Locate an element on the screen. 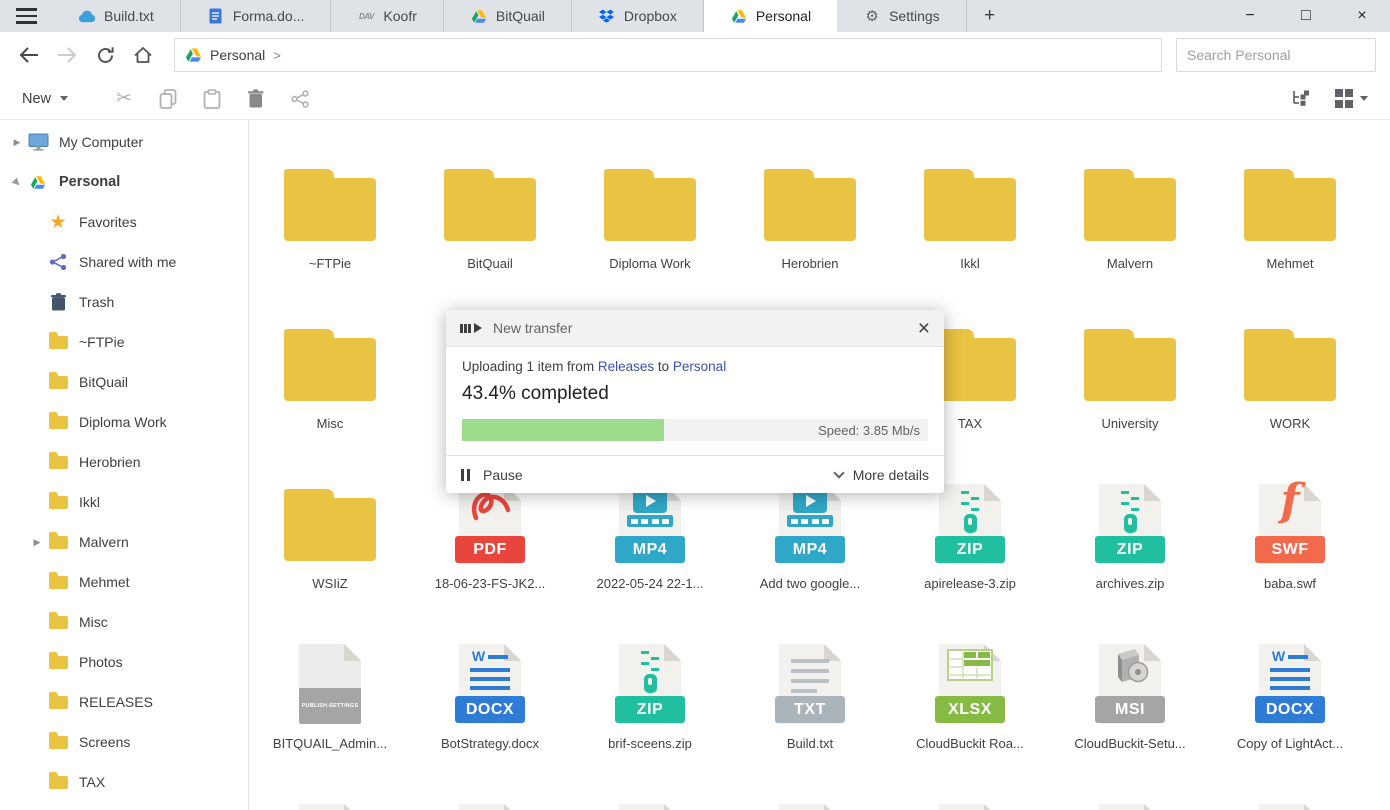 The height and width of the screenshot is (810, 1390). folder-item: WSIiZ is located at coordinates (330, 548).